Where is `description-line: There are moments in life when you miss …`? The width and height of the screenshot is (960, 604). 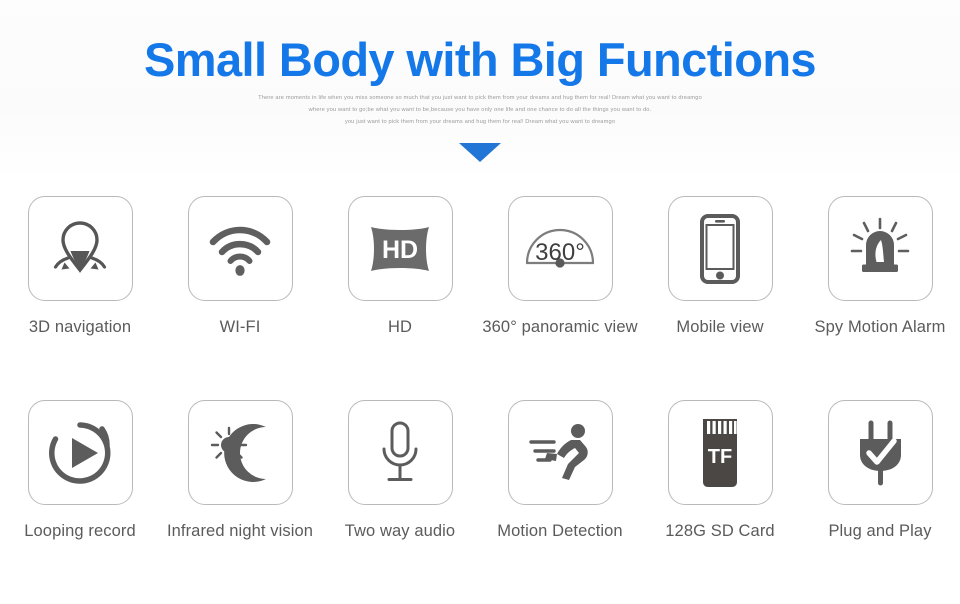
description-line: There are moments in life when you miss … is located at coordinates (480, 98).